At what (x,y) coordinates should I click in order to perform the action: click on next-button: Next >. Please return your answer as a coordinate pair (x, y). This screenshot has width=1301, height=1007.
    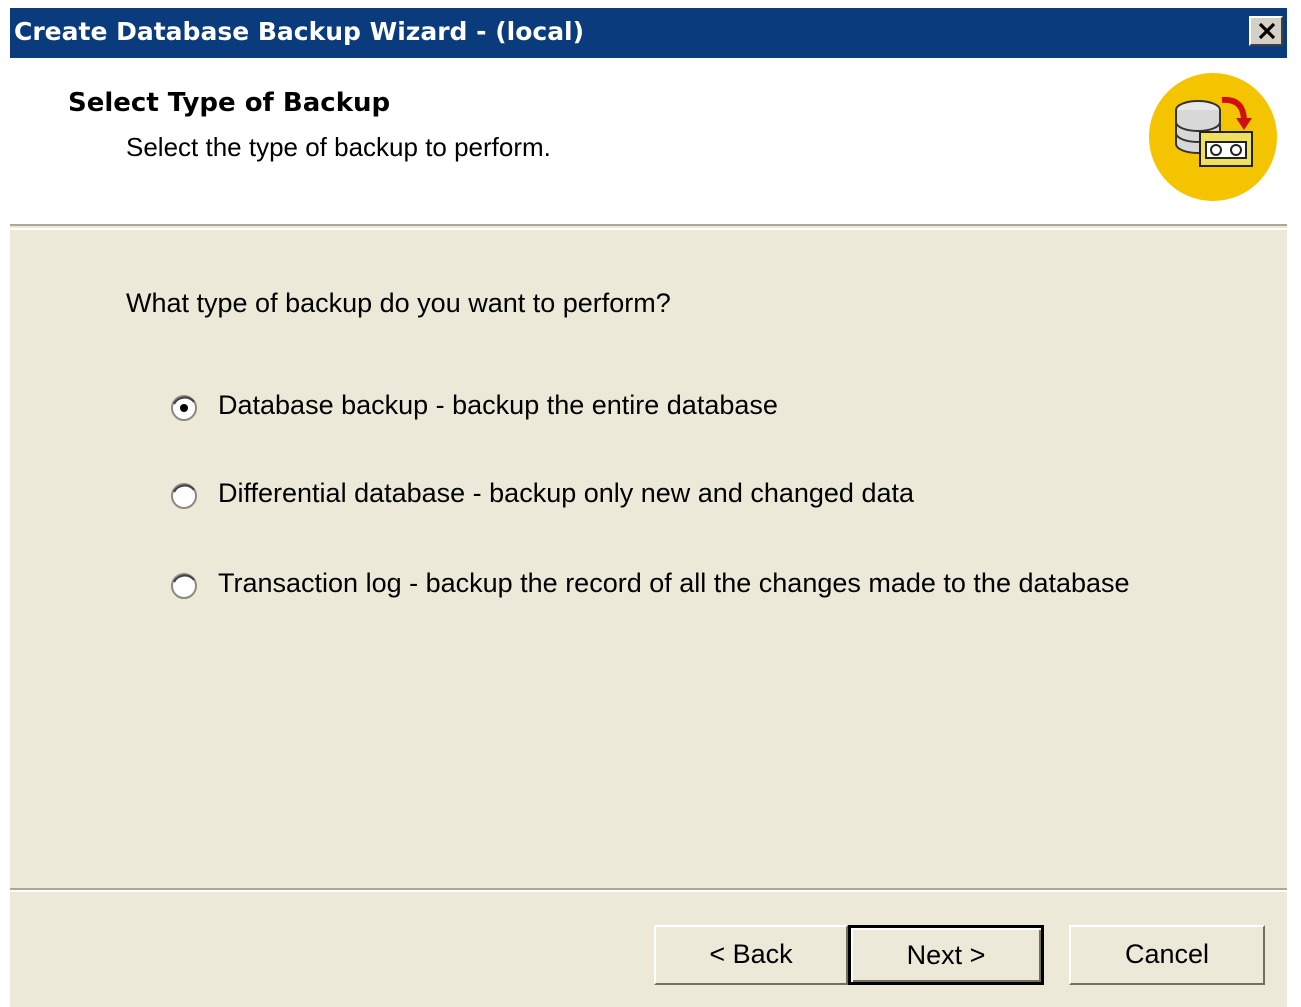
    Looking at the image, I should click on (946, 955).